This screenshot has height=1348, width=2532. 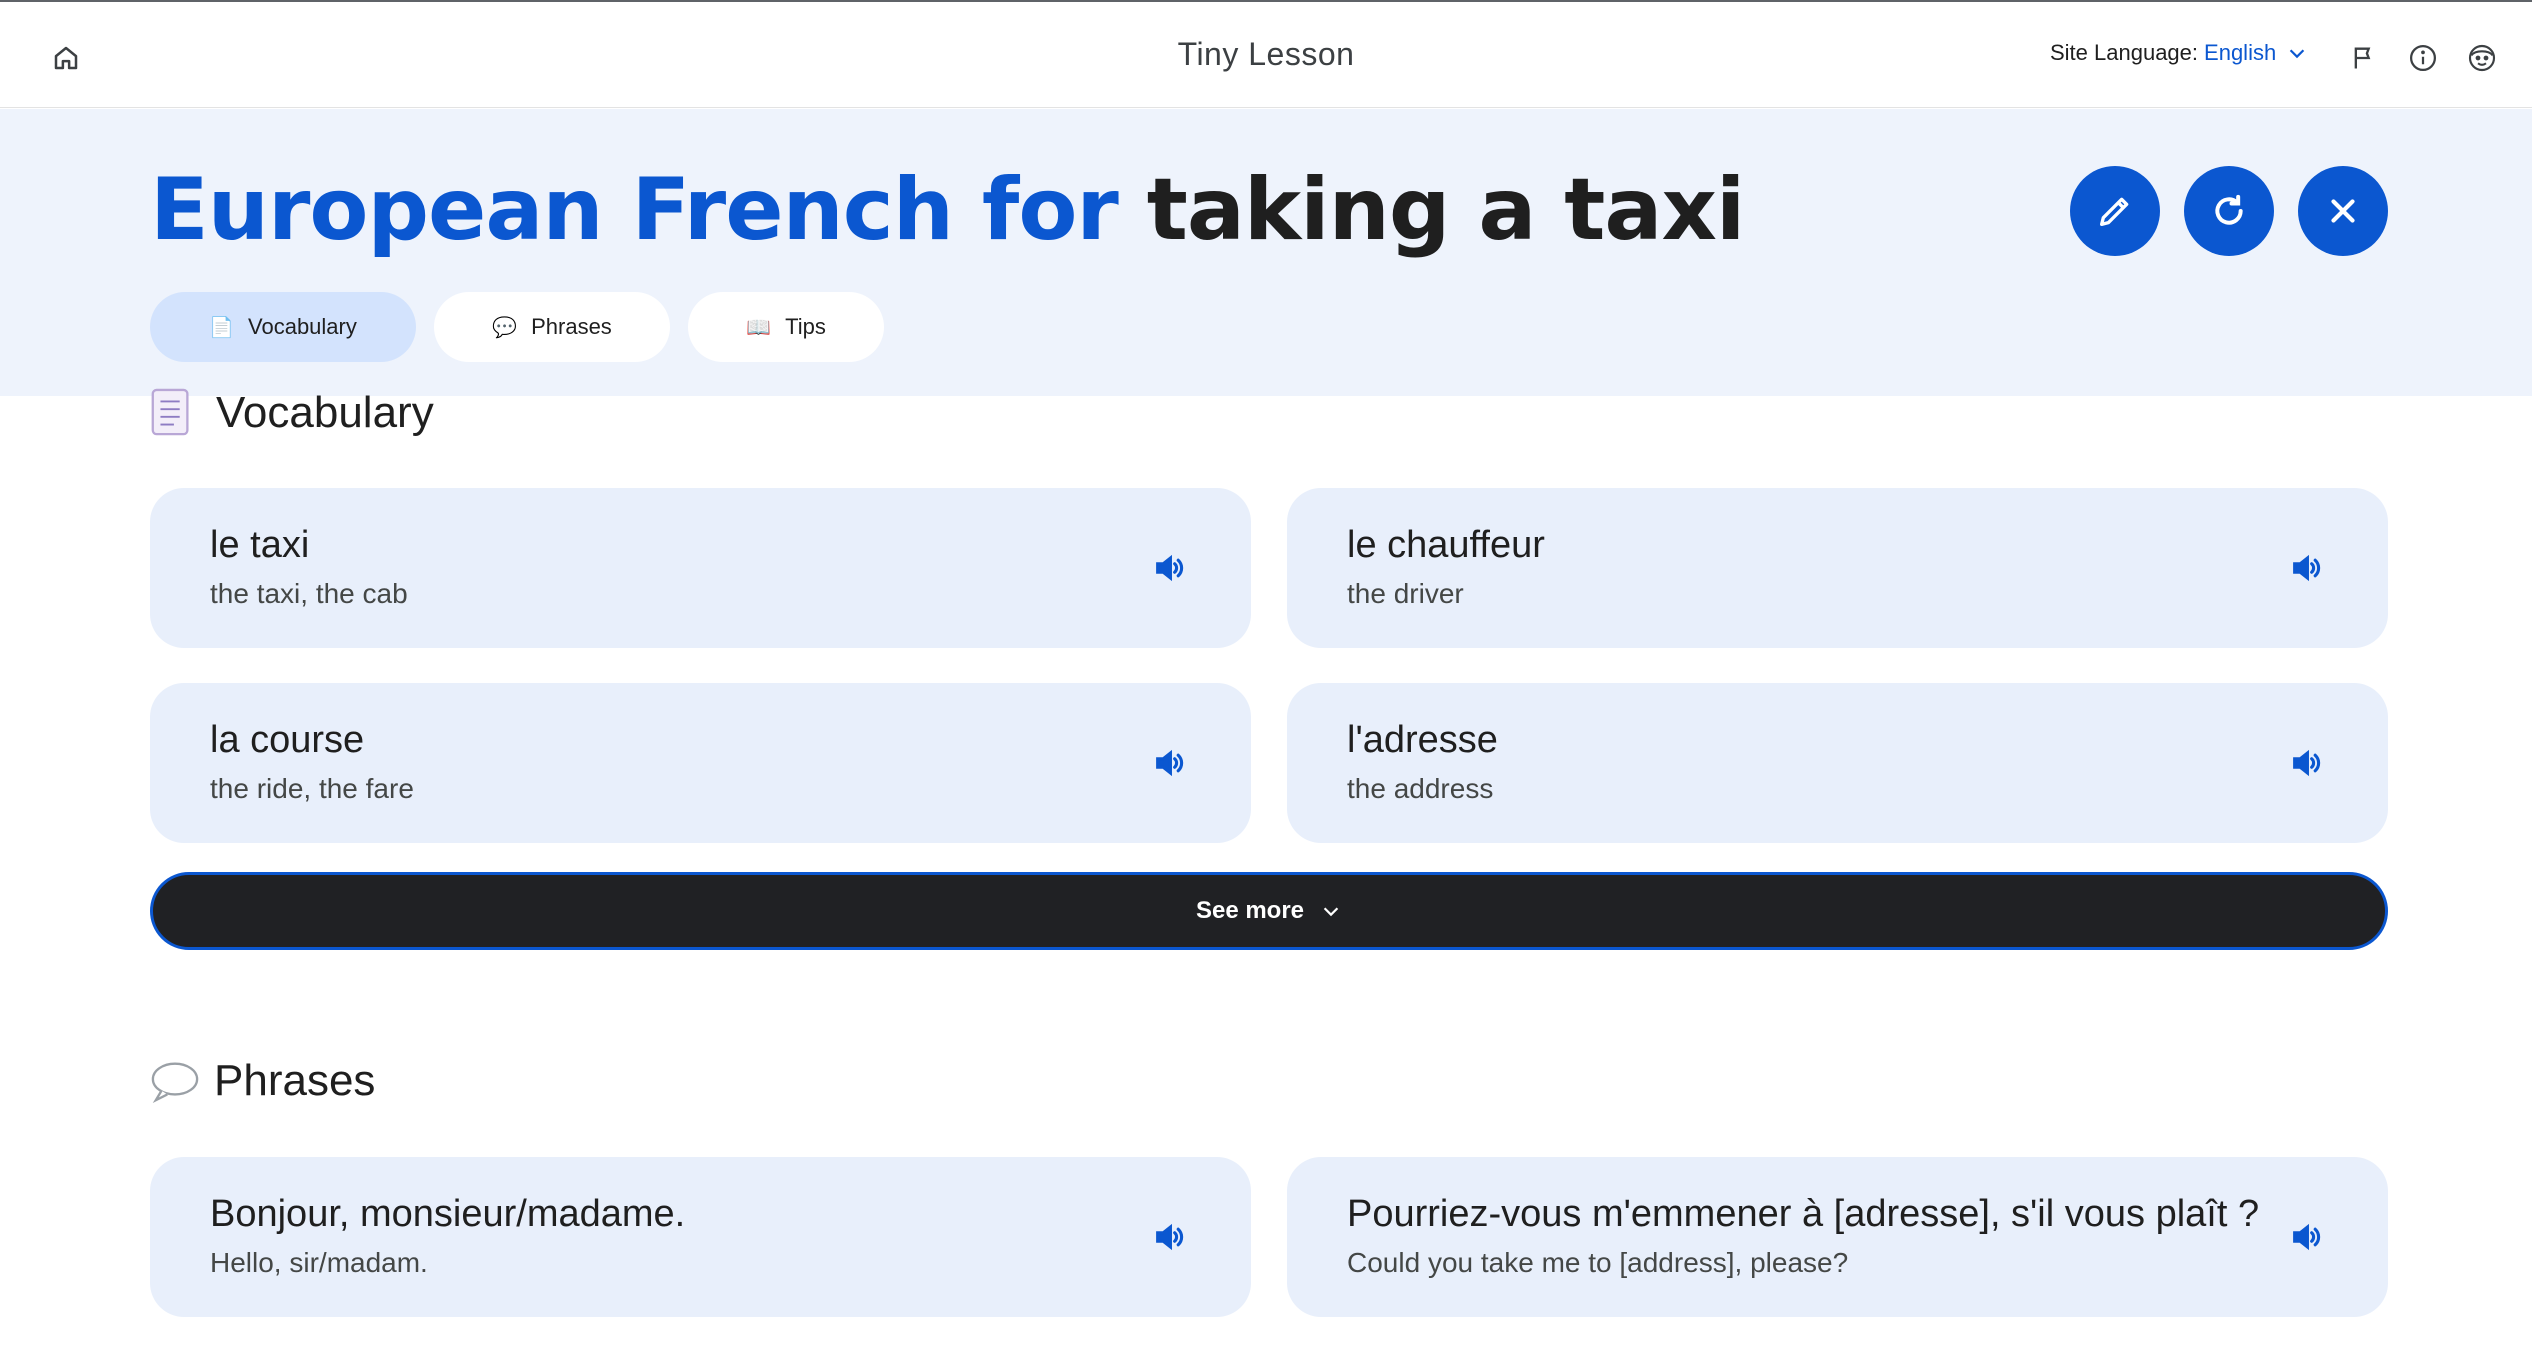 I want to click on edit-button, so click(x=2115, y=211).